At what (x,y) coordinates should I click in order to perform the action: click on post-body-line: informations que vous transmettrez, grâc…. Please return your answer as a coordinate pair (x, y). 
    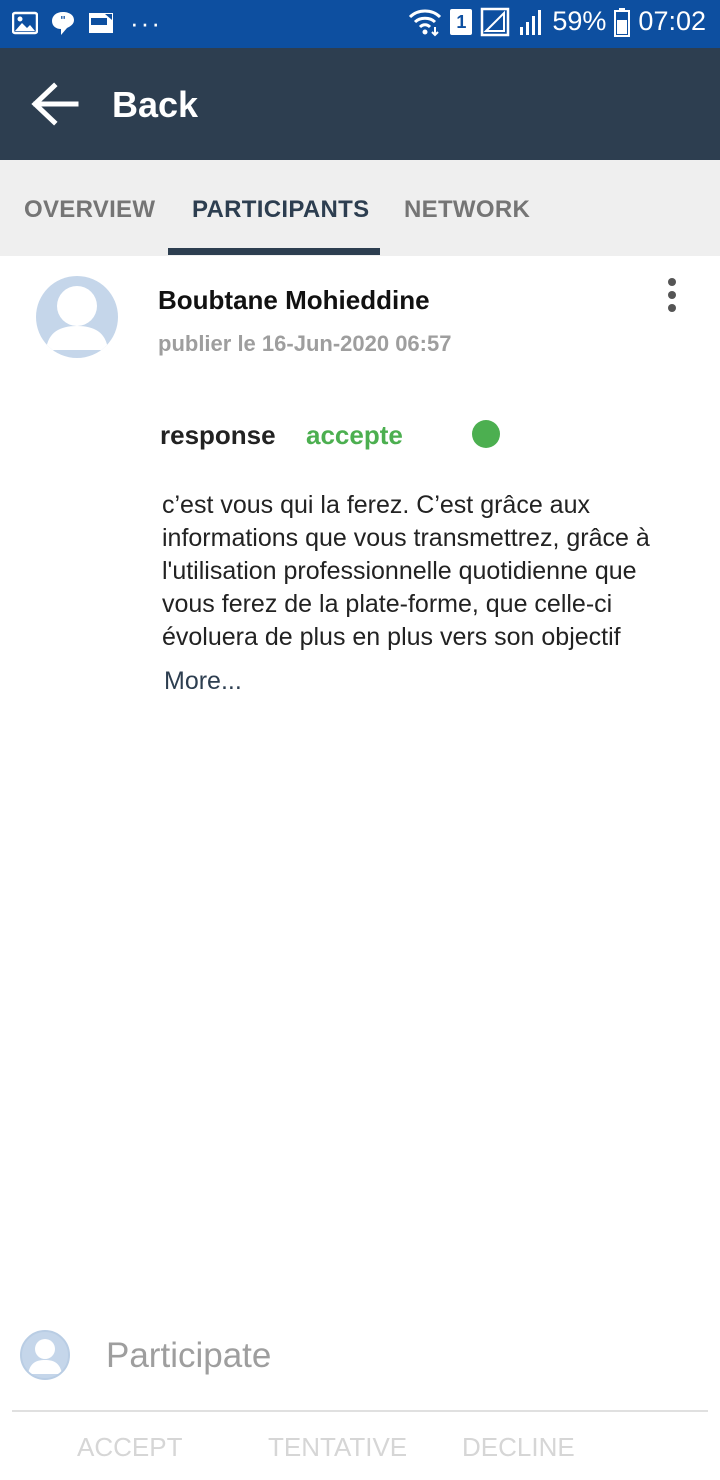
    Looking at the image, I should click on (406, 538).